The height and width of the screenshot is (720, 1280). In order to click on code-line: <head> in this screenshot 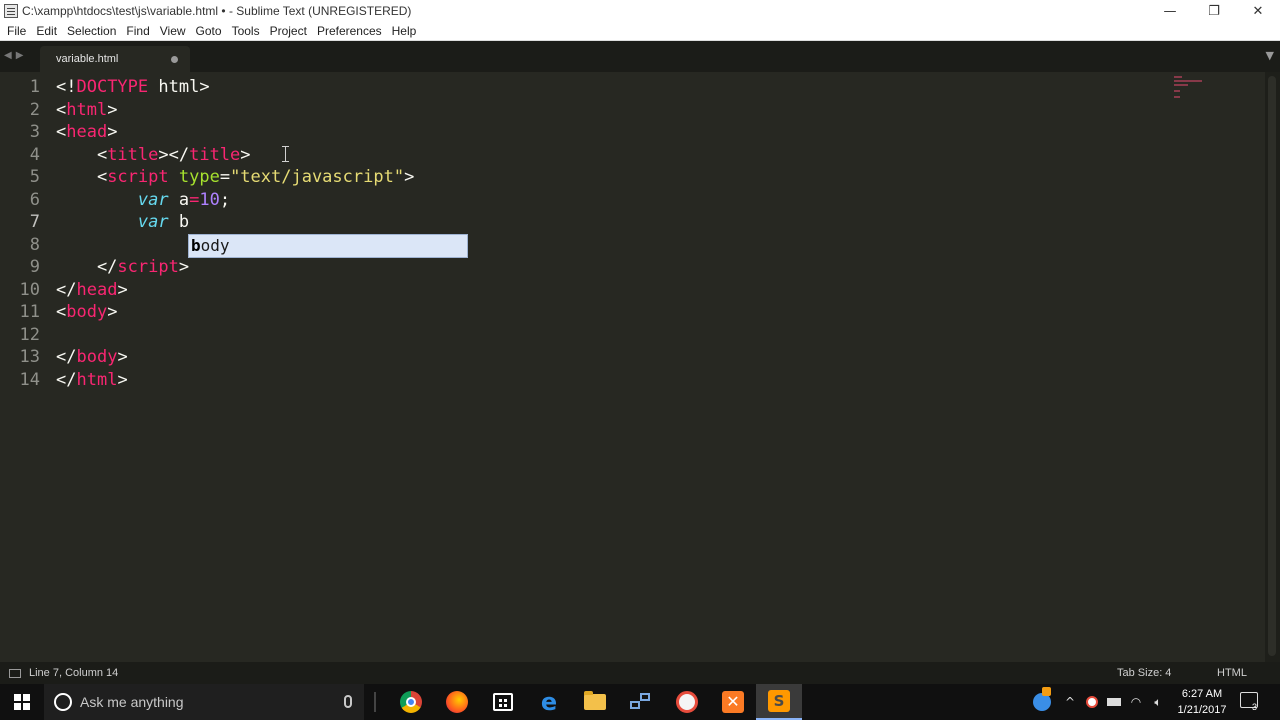, I will do `click(235, 132)`.